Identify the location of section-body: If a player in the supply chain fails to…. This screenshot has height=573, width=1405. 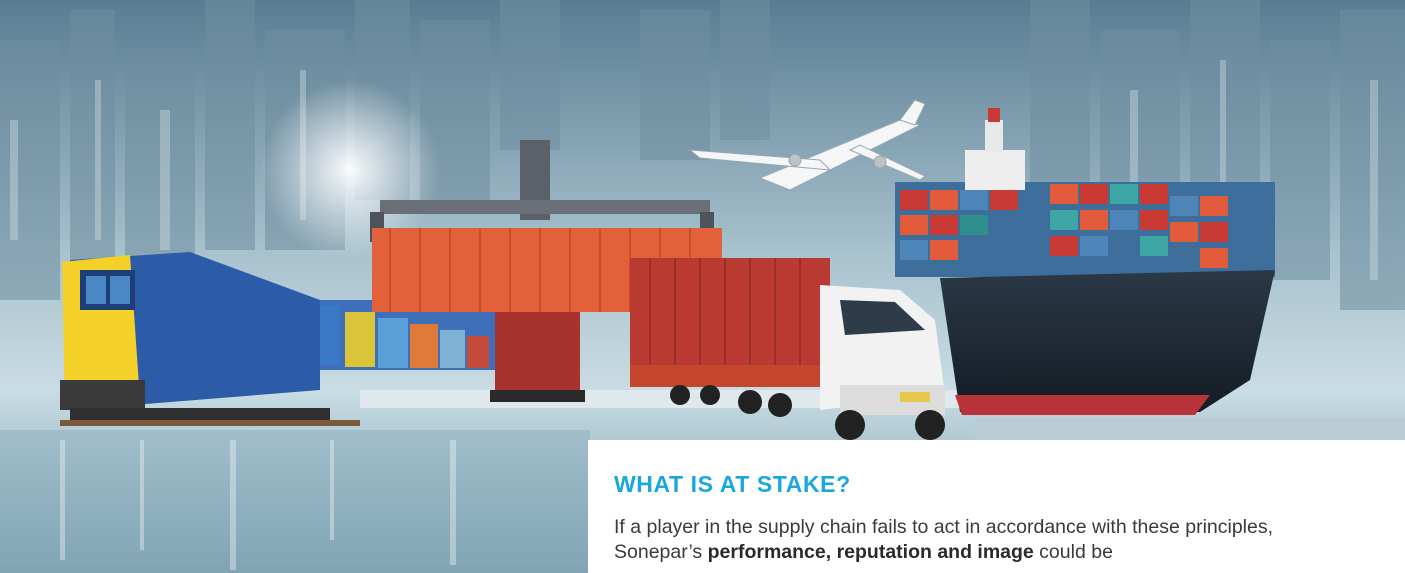
(964, 539).